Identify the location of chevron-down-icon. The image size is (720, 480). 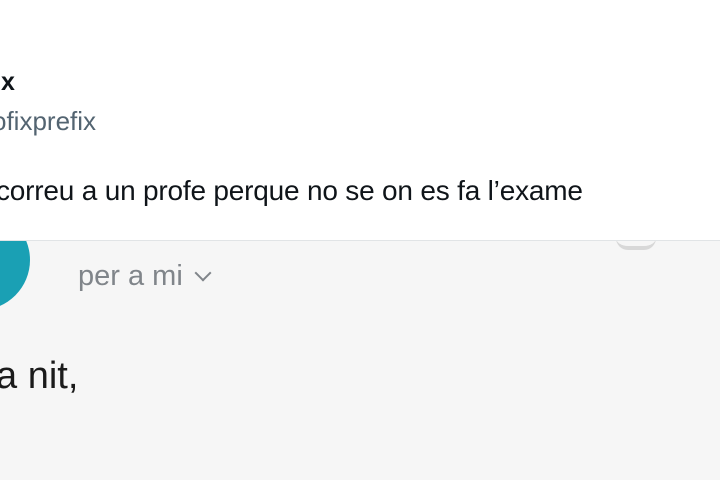
(203, 273).